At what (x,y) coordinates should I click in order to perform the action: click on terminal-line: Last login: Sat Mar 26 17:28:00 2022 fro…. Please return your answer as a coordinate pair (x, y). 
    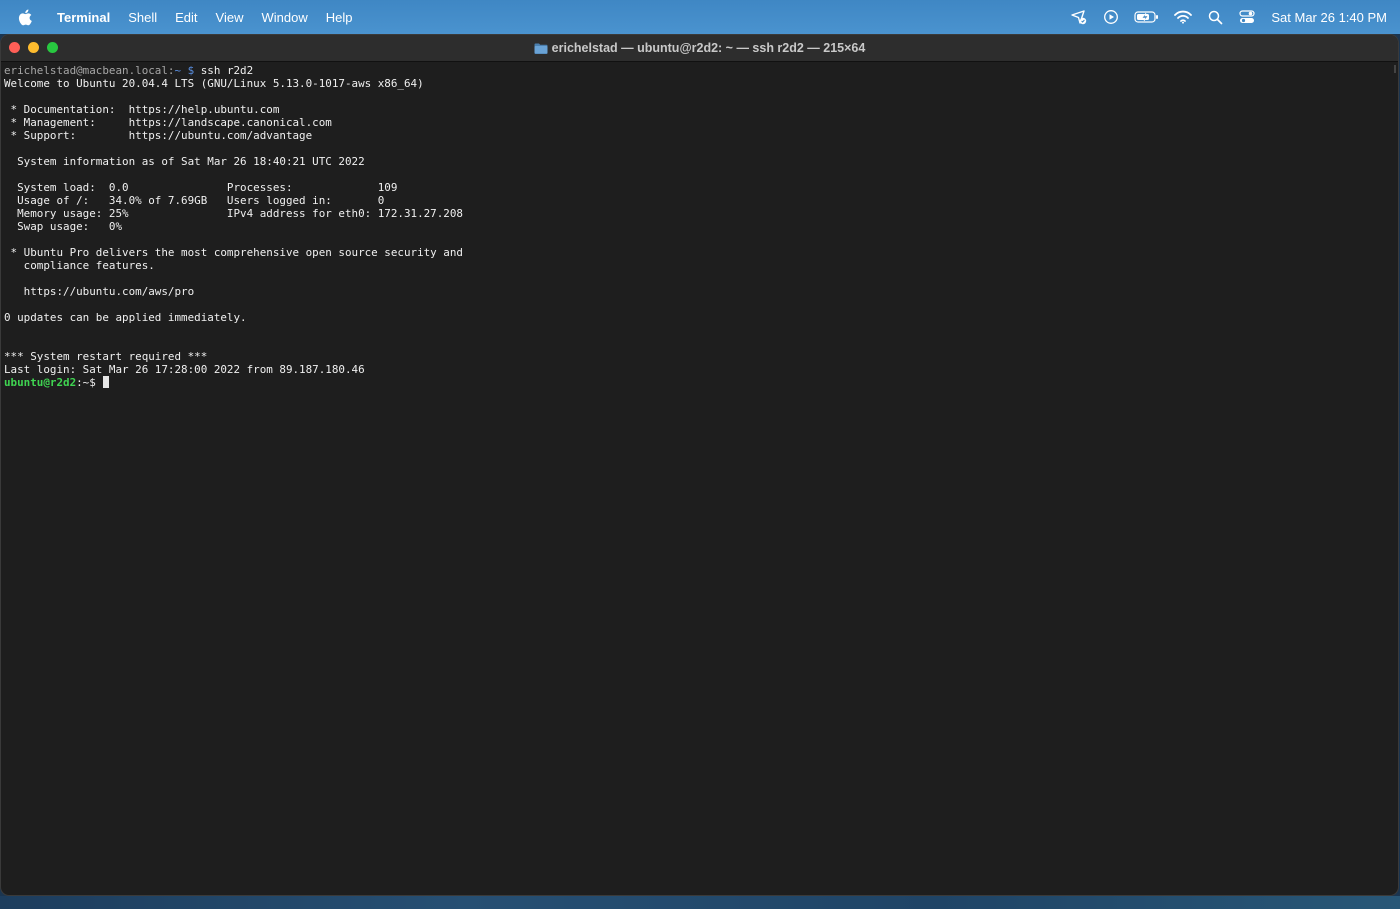
    Looking at the image, I should click on (184, 369).